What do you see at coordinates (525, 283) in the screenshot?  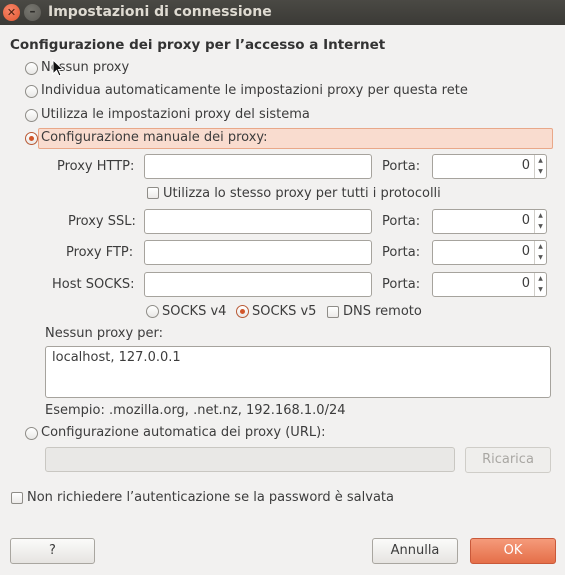 I see `socks-port-value: 0` at bounding box center [525, 283].